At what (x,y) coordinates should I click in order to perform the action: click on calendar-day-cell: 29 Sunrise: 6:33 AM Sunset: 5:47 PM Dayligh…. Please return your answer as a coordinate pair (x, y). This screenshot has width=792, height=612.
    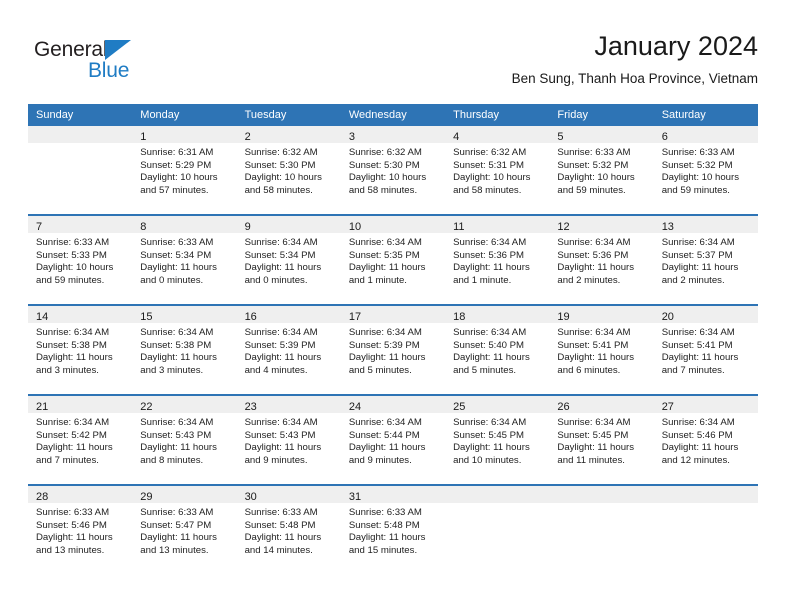
    Looking at the image, I should click on (184, 530).